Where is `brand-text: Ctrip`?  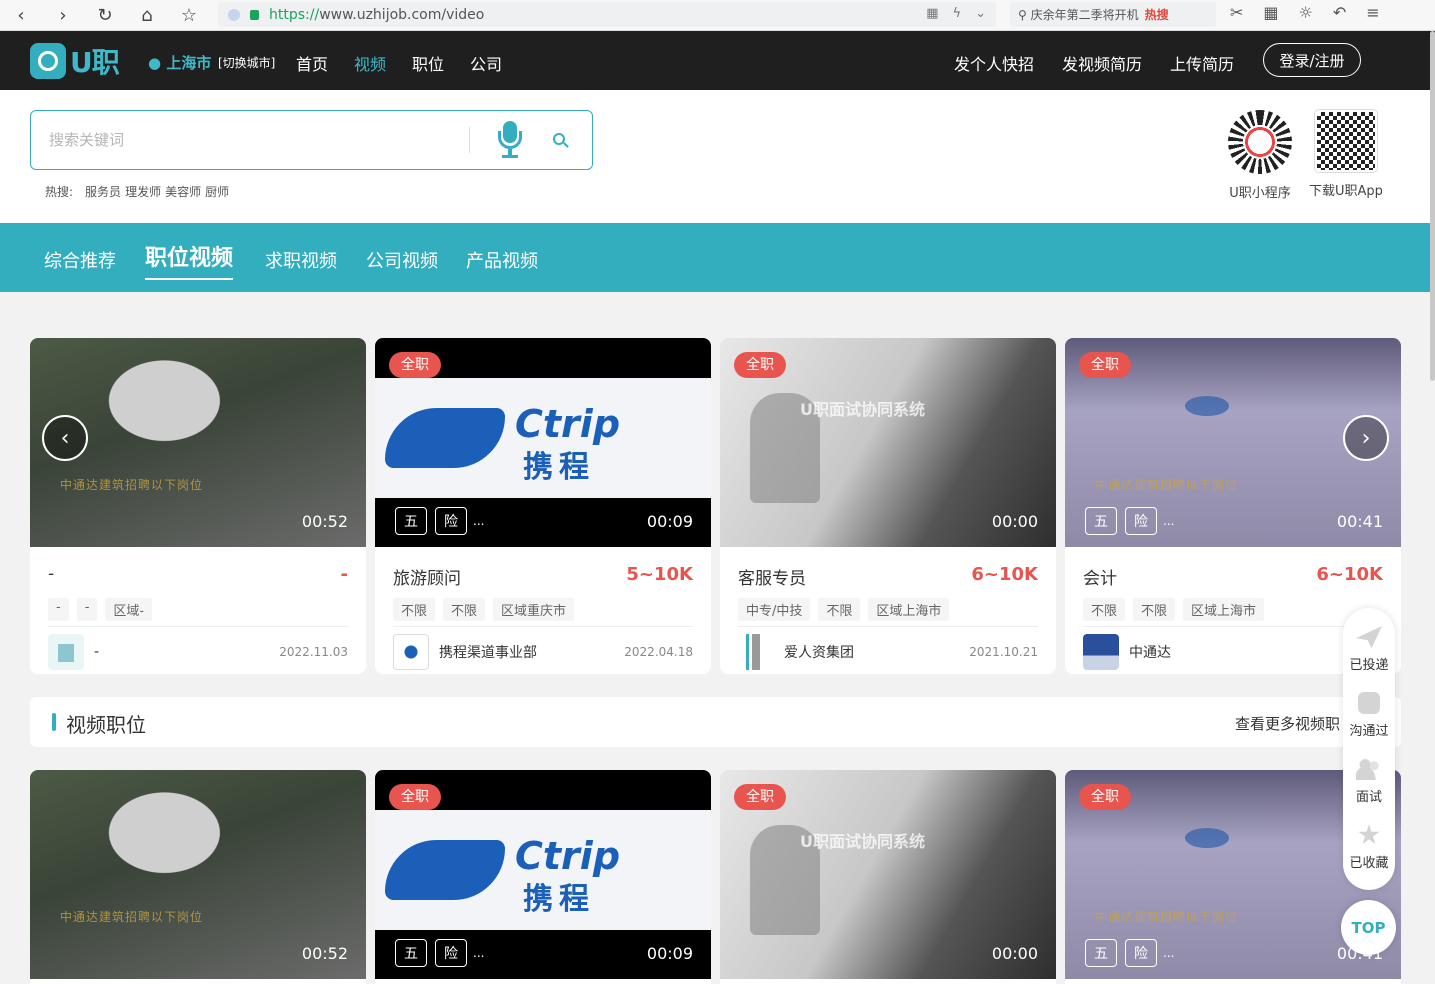 brand-text: Ctrip is located at coordinates (568, 424).